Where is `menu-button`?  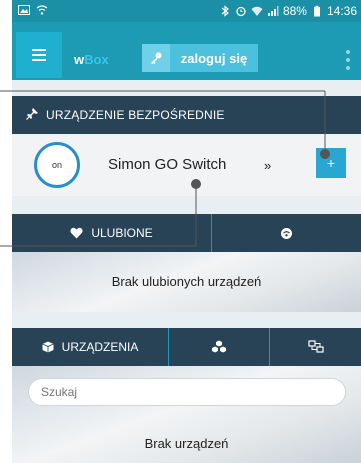
menu-button is located at coordinates (39, 55).